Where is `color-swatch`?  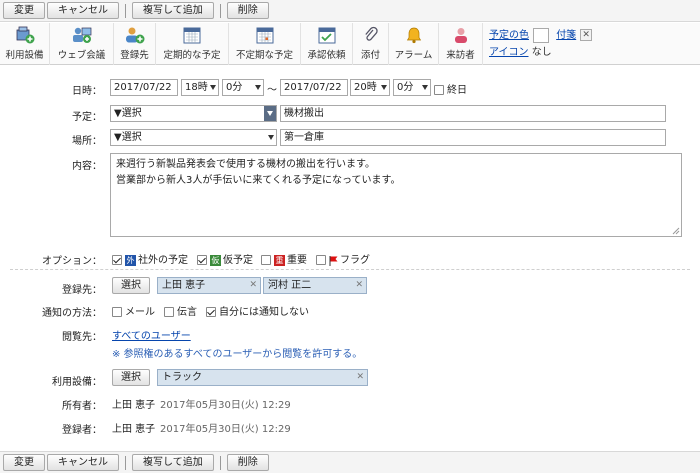
color-swatch is located at coordinates (541, 35).